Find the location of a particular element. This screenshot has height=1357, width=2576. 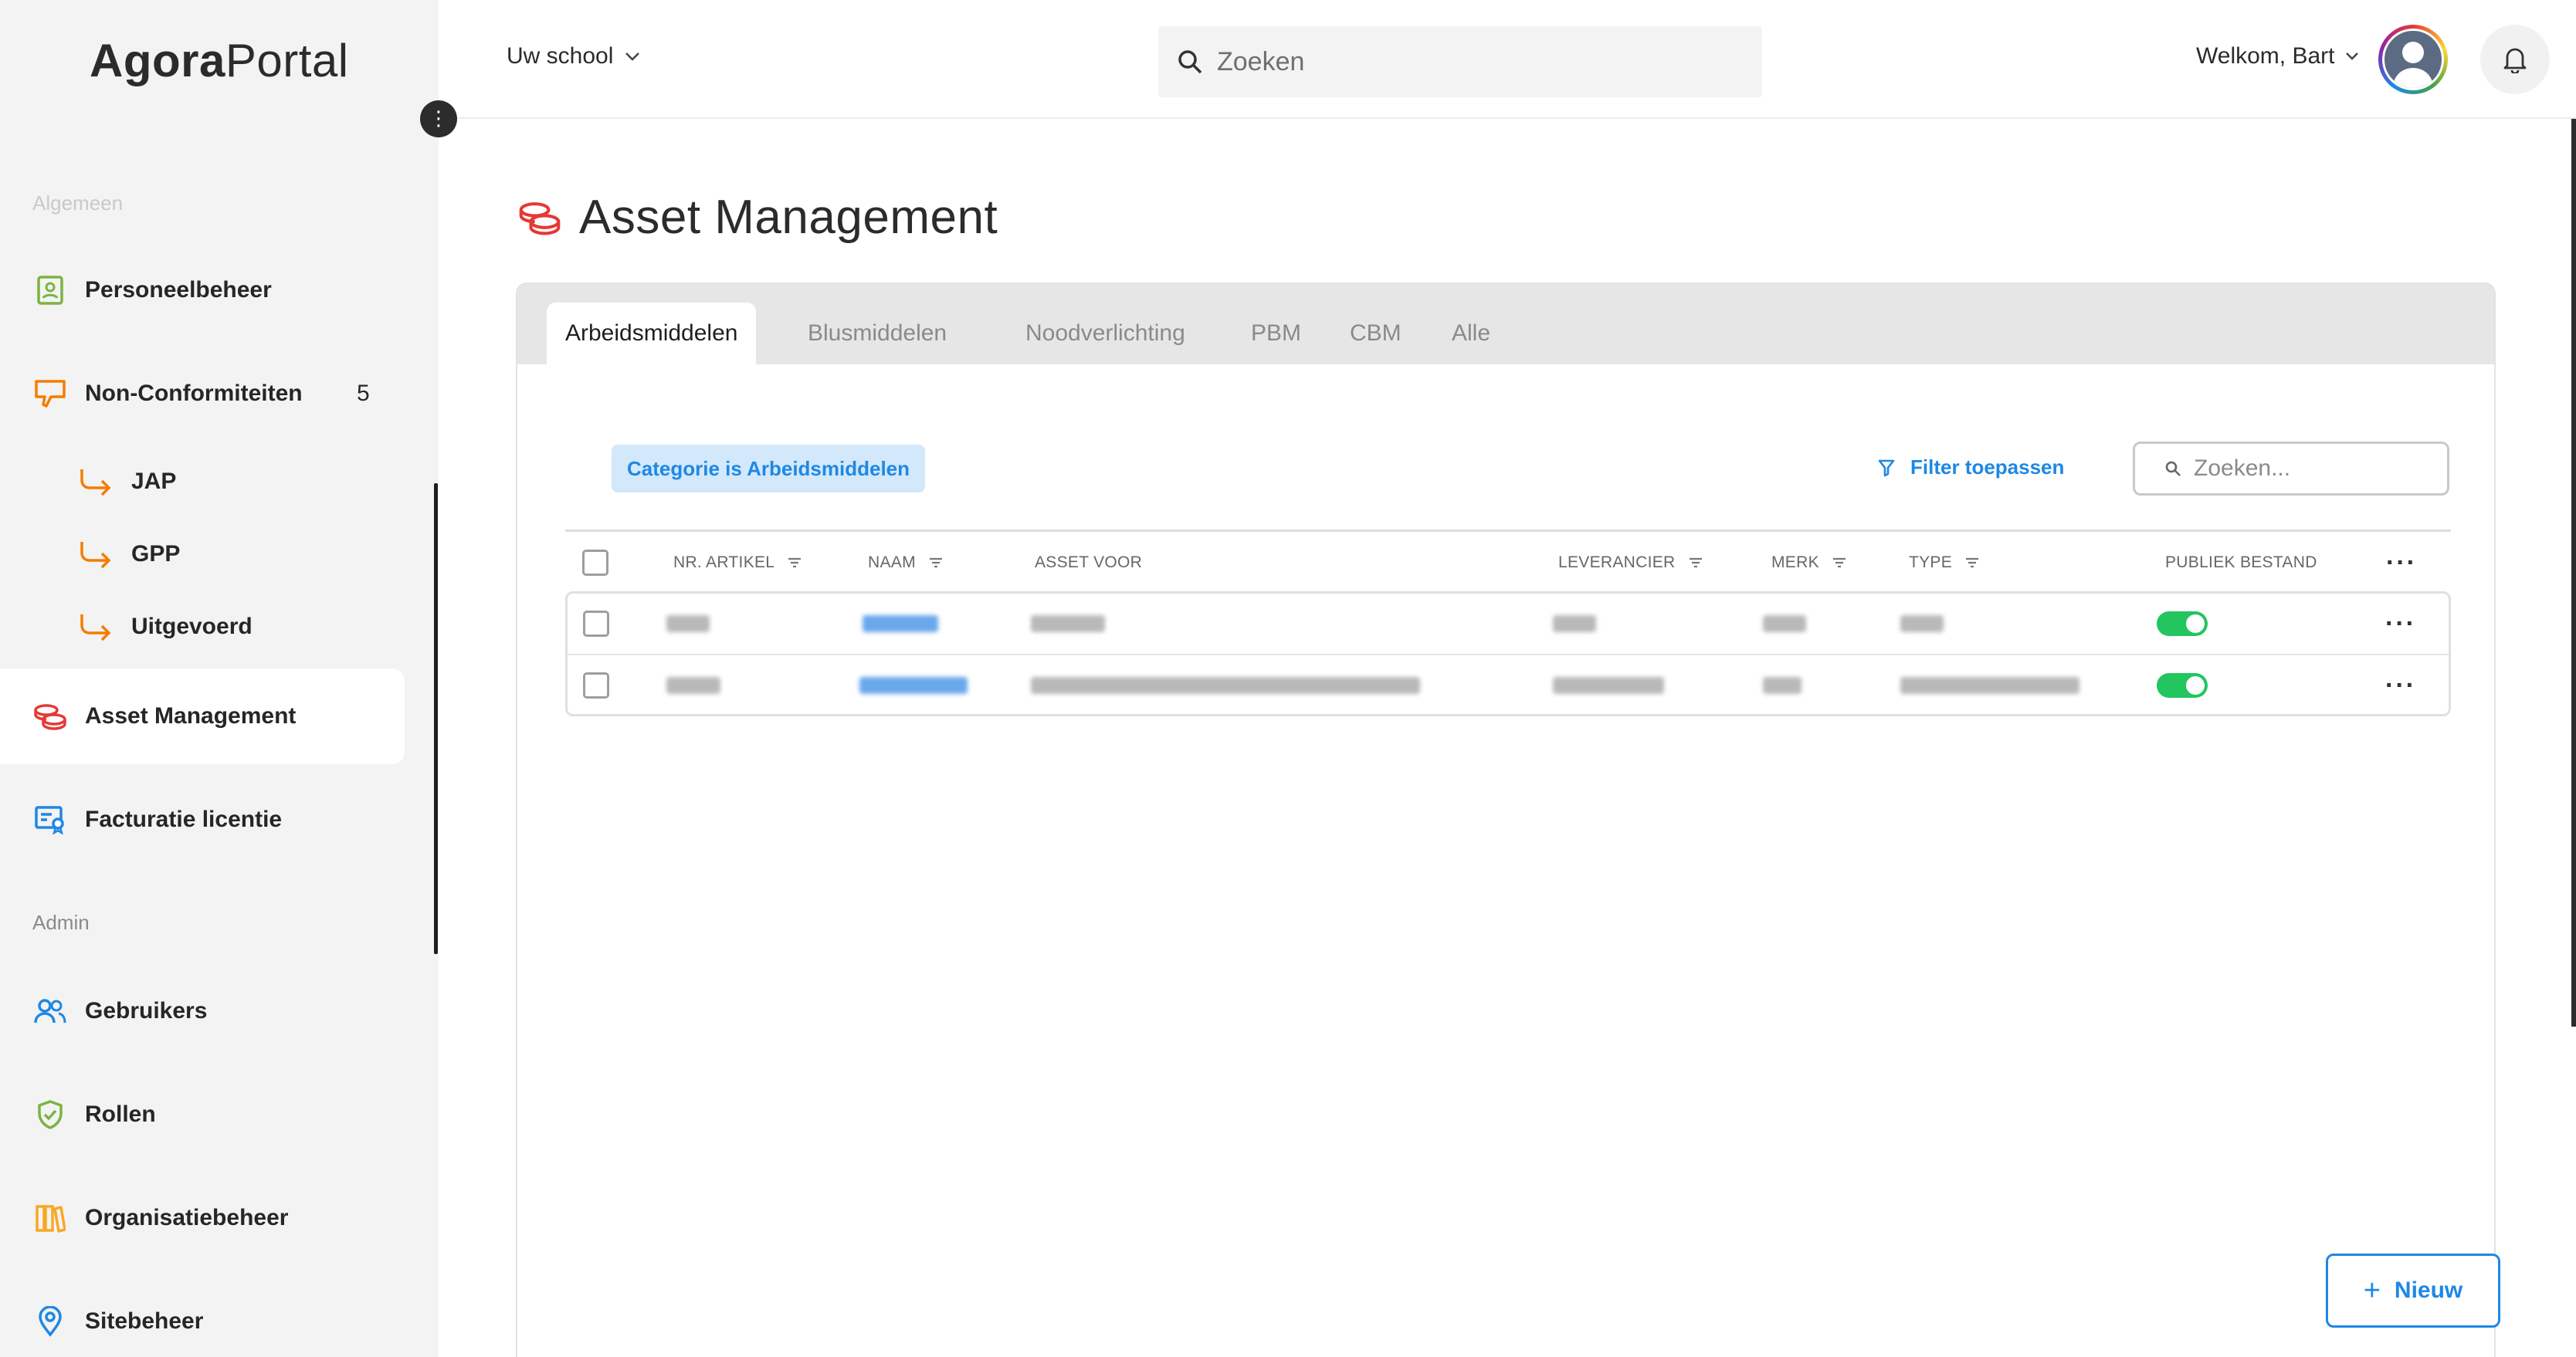

tab-arbeidsmiddelen: Arbeidsmiddelen is located at coordinates (652, 333).